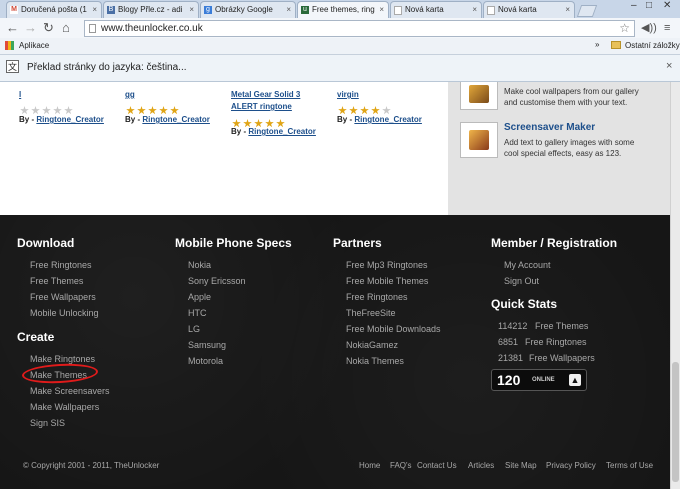 The height and width of the screenshot is (489, 680). What do you see at coordinates (372, 345) in the screenshot?
I see `footer-link: NokiaGamez` at bounding box center [372, 345].